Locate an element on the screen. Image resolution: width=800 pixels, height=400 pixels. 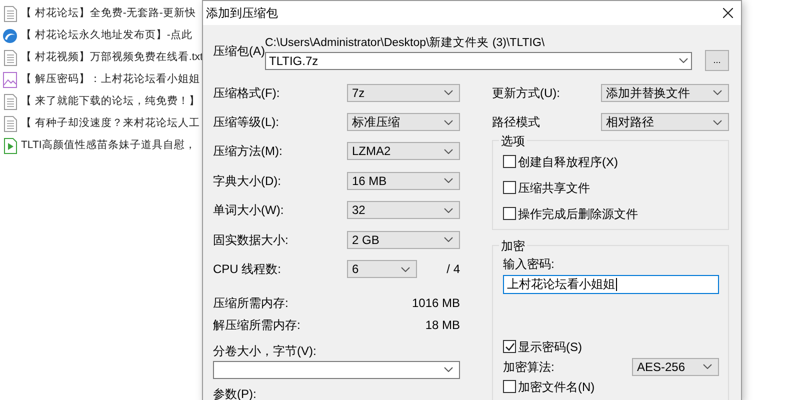
option-label: 显示密码(S) is located at coordinates (550, 347).